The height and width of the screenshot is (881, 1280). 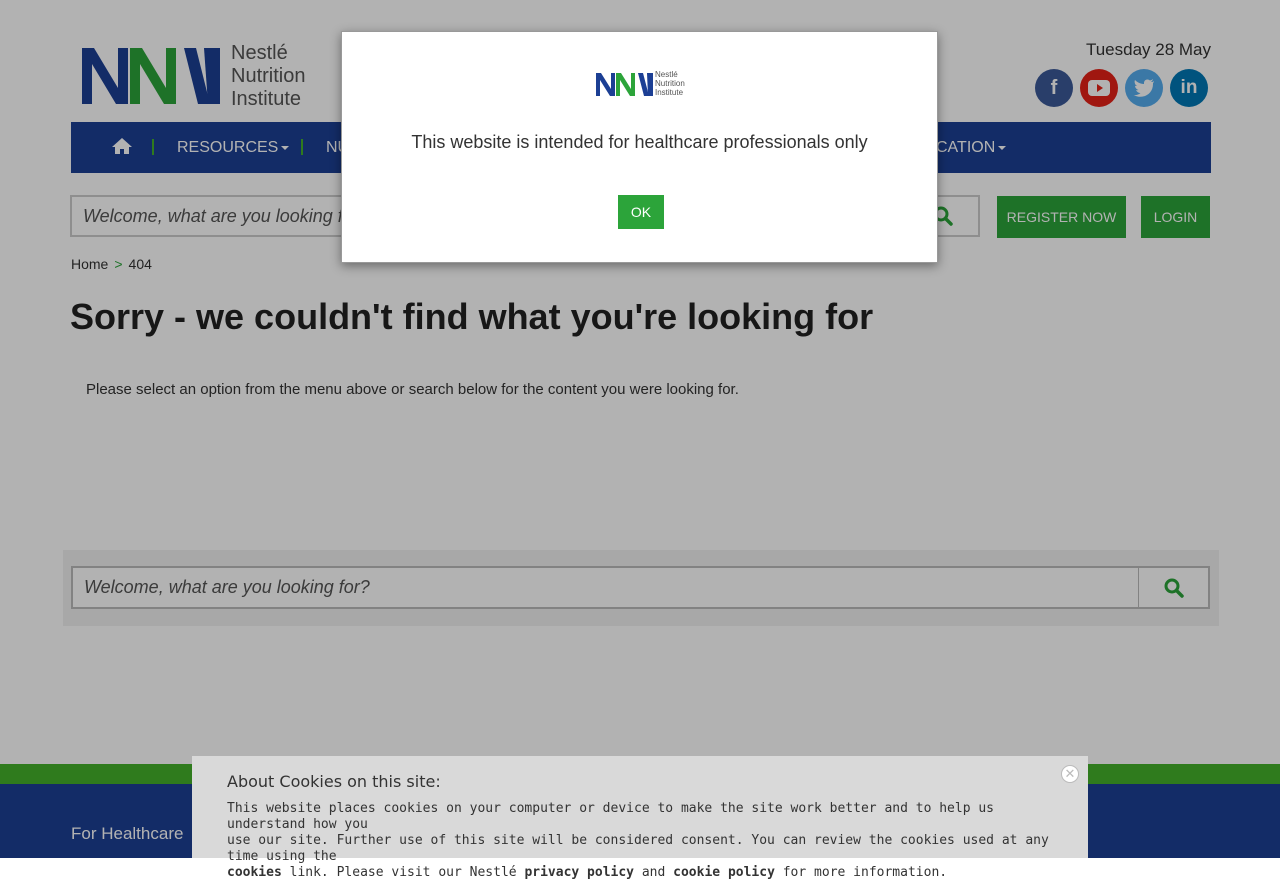 I want to click on modal-logo-text: Nestlé, so click(x=666, y=74).